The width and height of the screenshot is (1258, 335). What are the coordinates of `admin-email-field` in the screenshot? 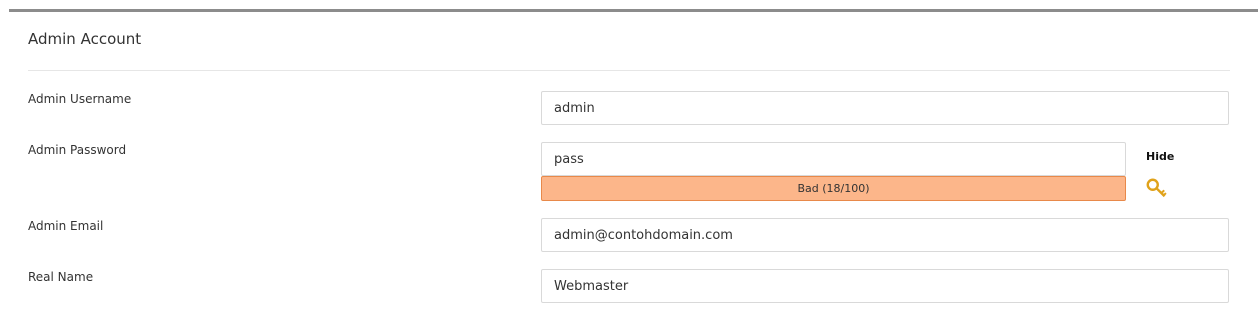 It's located at (885, 235).